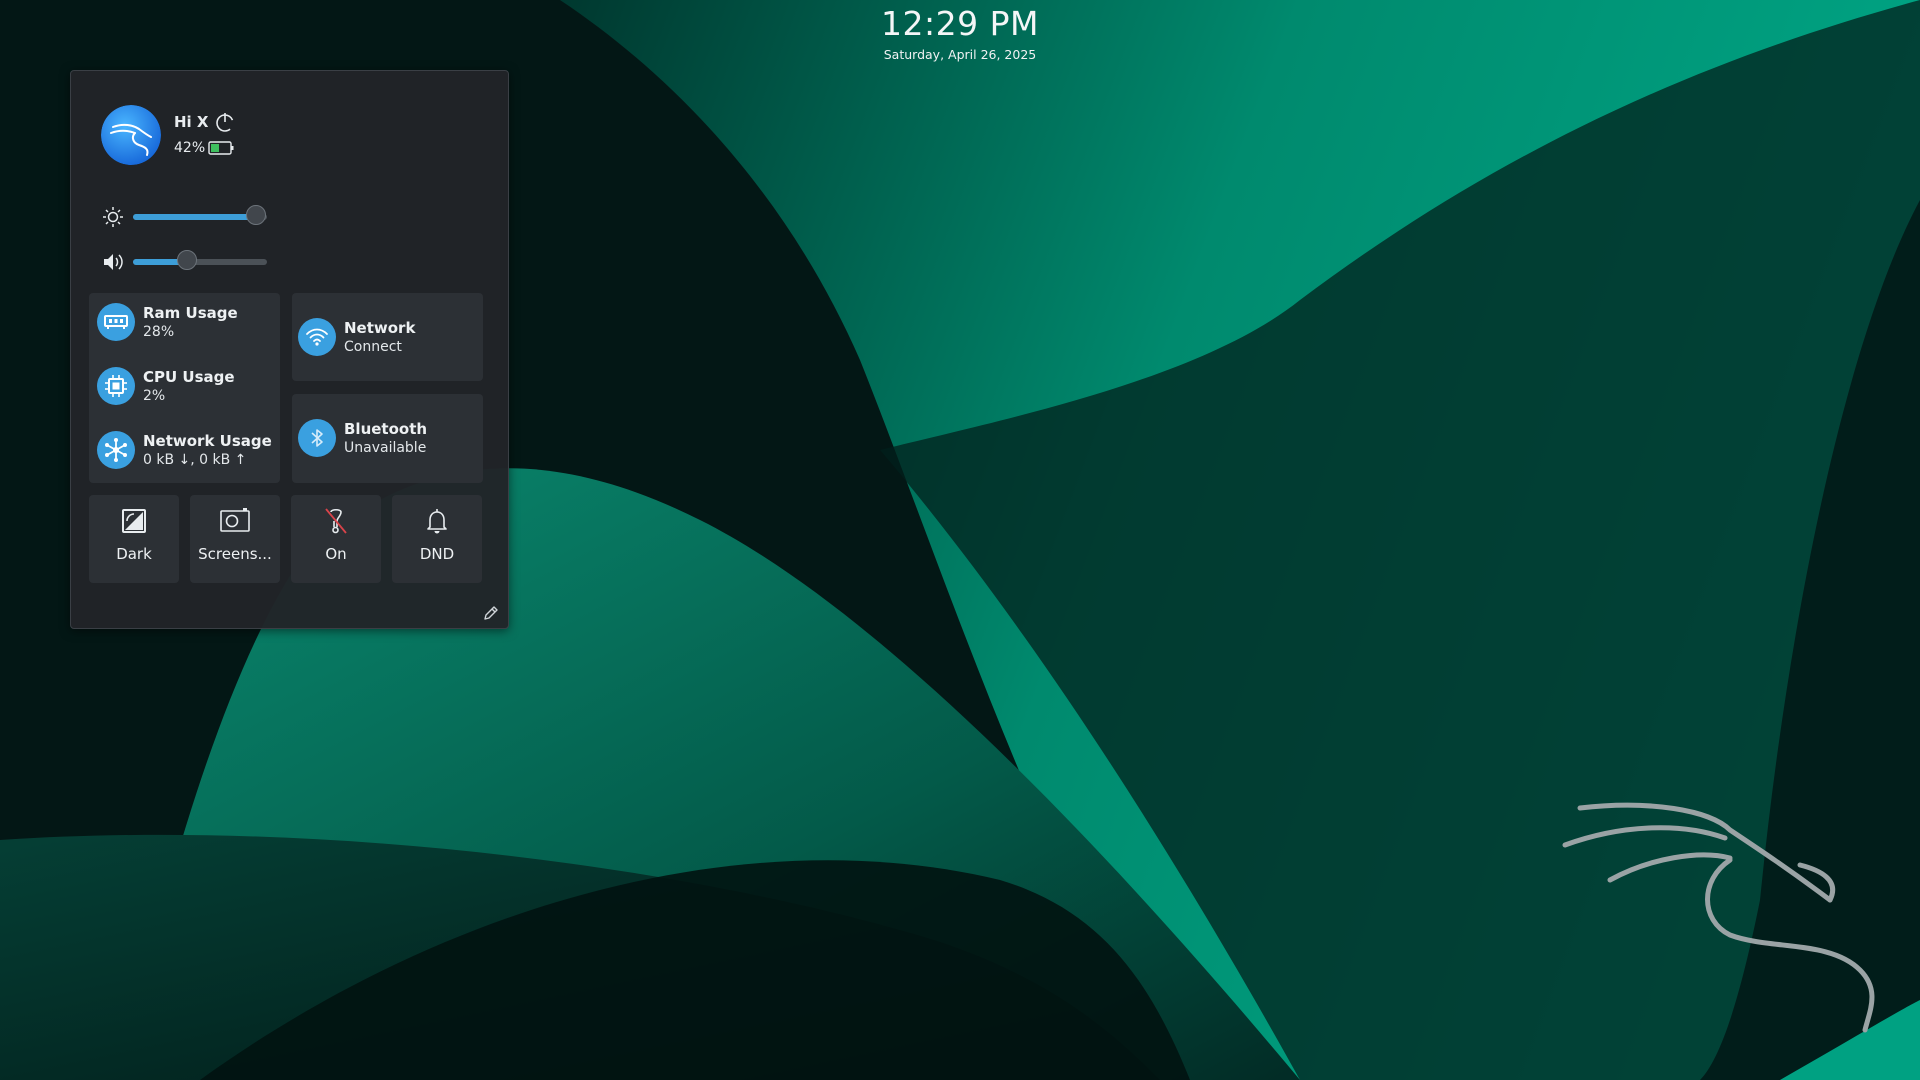  Describe the element at coordinates (116, 322) in the screenshot. I see `ram-icon` at that location.